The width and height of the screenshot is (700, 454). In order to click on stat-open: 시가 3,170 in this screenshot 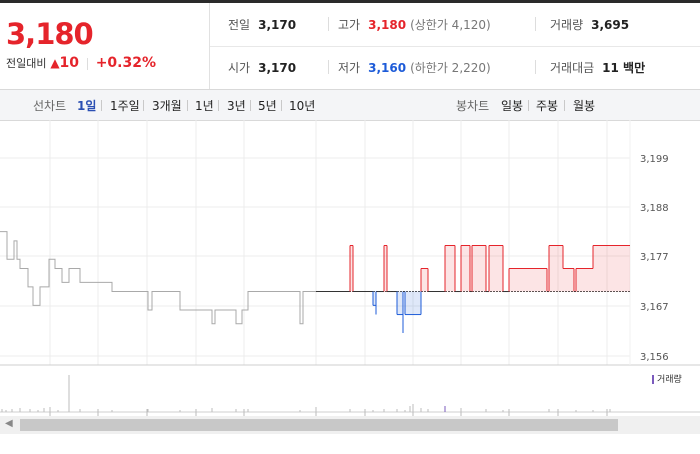, I will do `click(262, 67)`.